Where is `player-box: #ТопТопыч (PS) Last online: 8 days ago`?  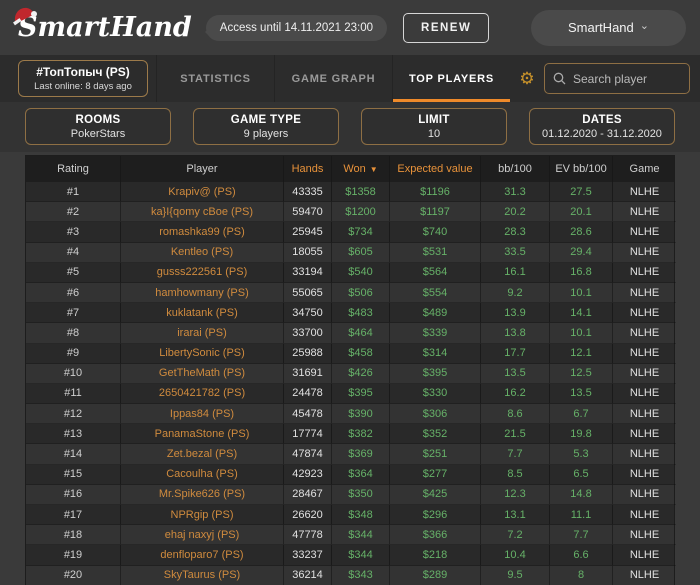
player-box: #ТопТопыч (PS) Last online: 8 days ago is located at coordinates (83, 78).